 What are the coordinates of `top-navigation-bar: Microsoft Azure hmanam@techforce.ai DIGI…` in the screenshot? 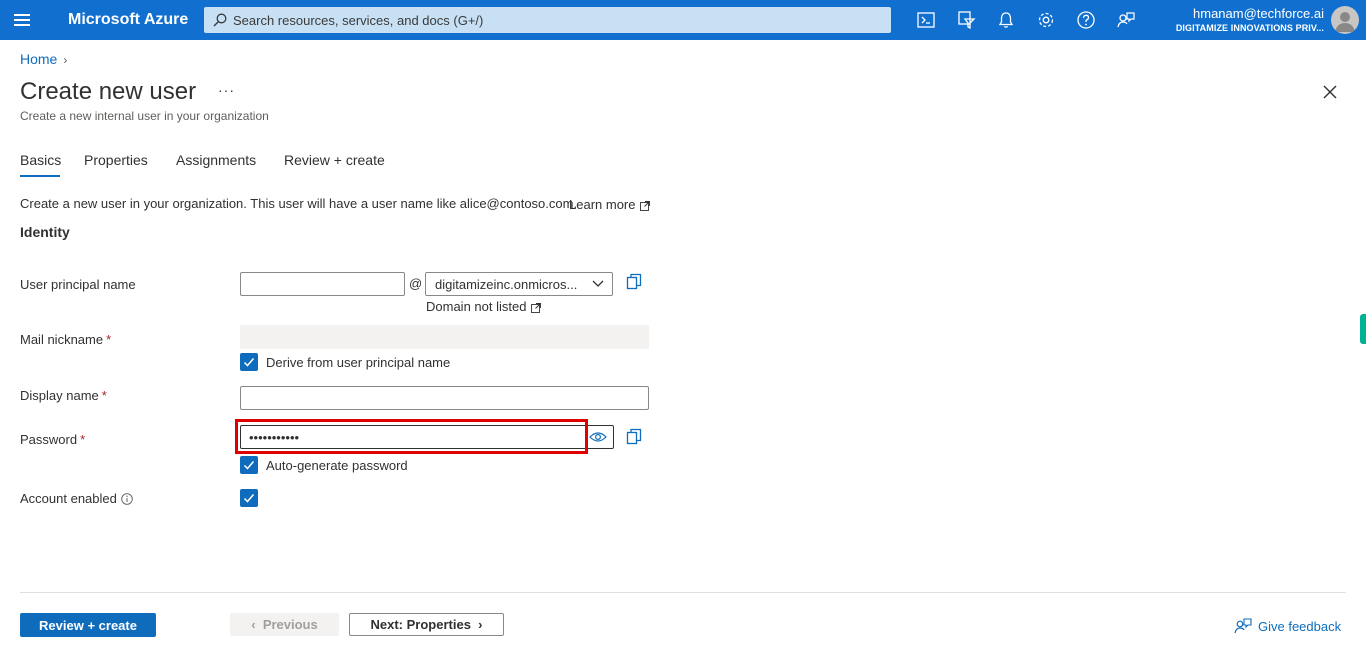 It's located at (683, 20).